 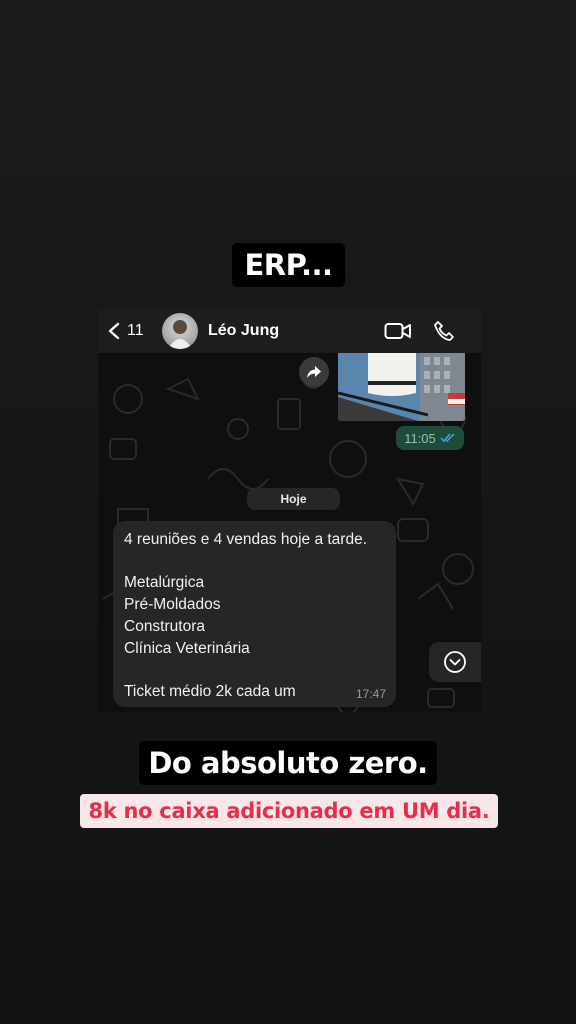 What do you see at coordinates (293, 499) in the screenshot?
I see `date-divider: Hoje` at bounding box center [293, 499].